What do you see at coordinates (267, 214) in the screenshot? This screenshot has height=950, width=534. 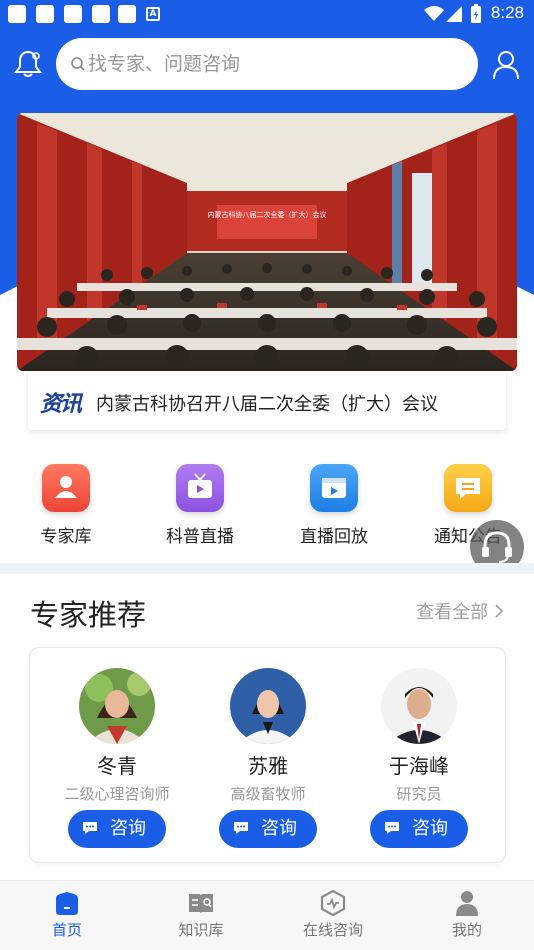 I see `stage-screen-text: 内蒙古科协八届二次全委（扩大）会议` at bounding box center [267, 214].